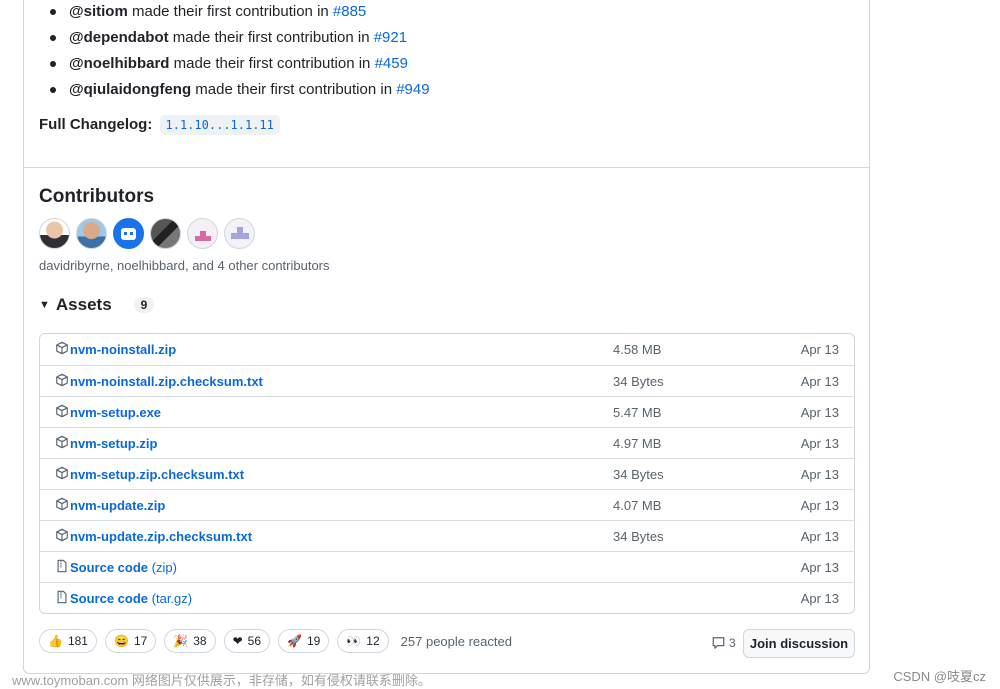  What do you see at coordinates (96, 124) in the screenshot?
I see `changelog-label: Full Changelog:` at bounding box center [96, 124].